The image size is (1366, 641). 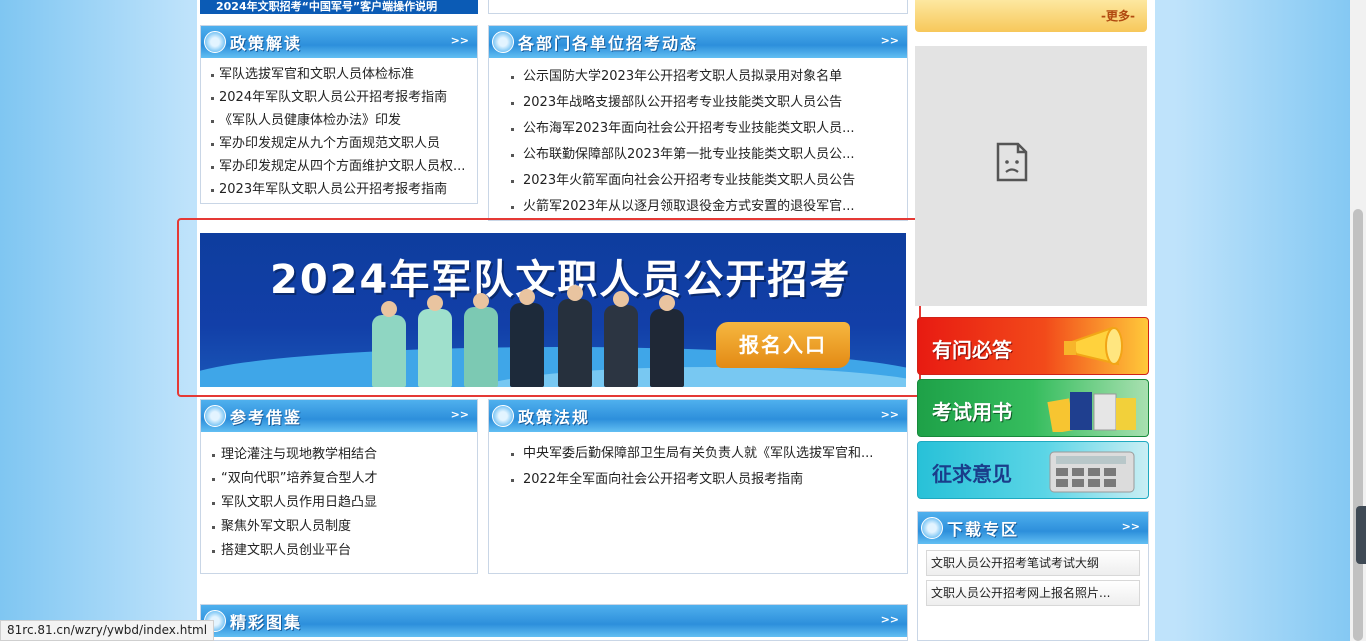 What do you see at coordinates (1031, 176) in the screenshot?
I see `image-placeholder` at bounding box center [1031, 176].